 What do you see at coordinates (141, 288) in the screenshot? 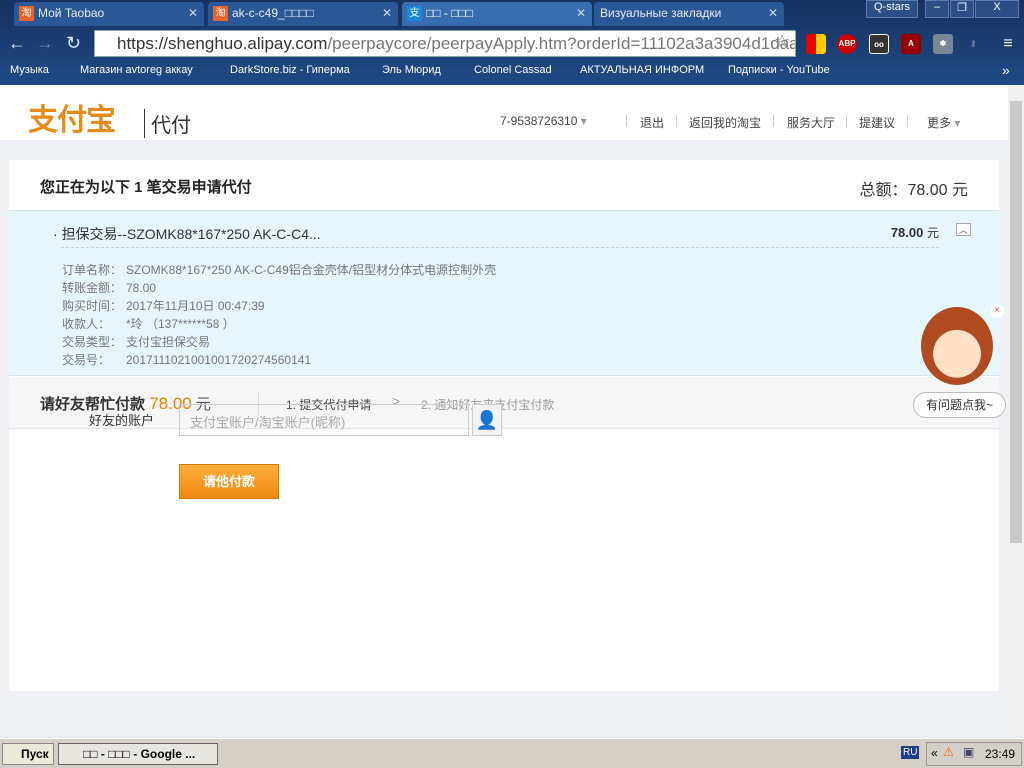
I see `row-value: 78.00` at bounding box center [141, 288].